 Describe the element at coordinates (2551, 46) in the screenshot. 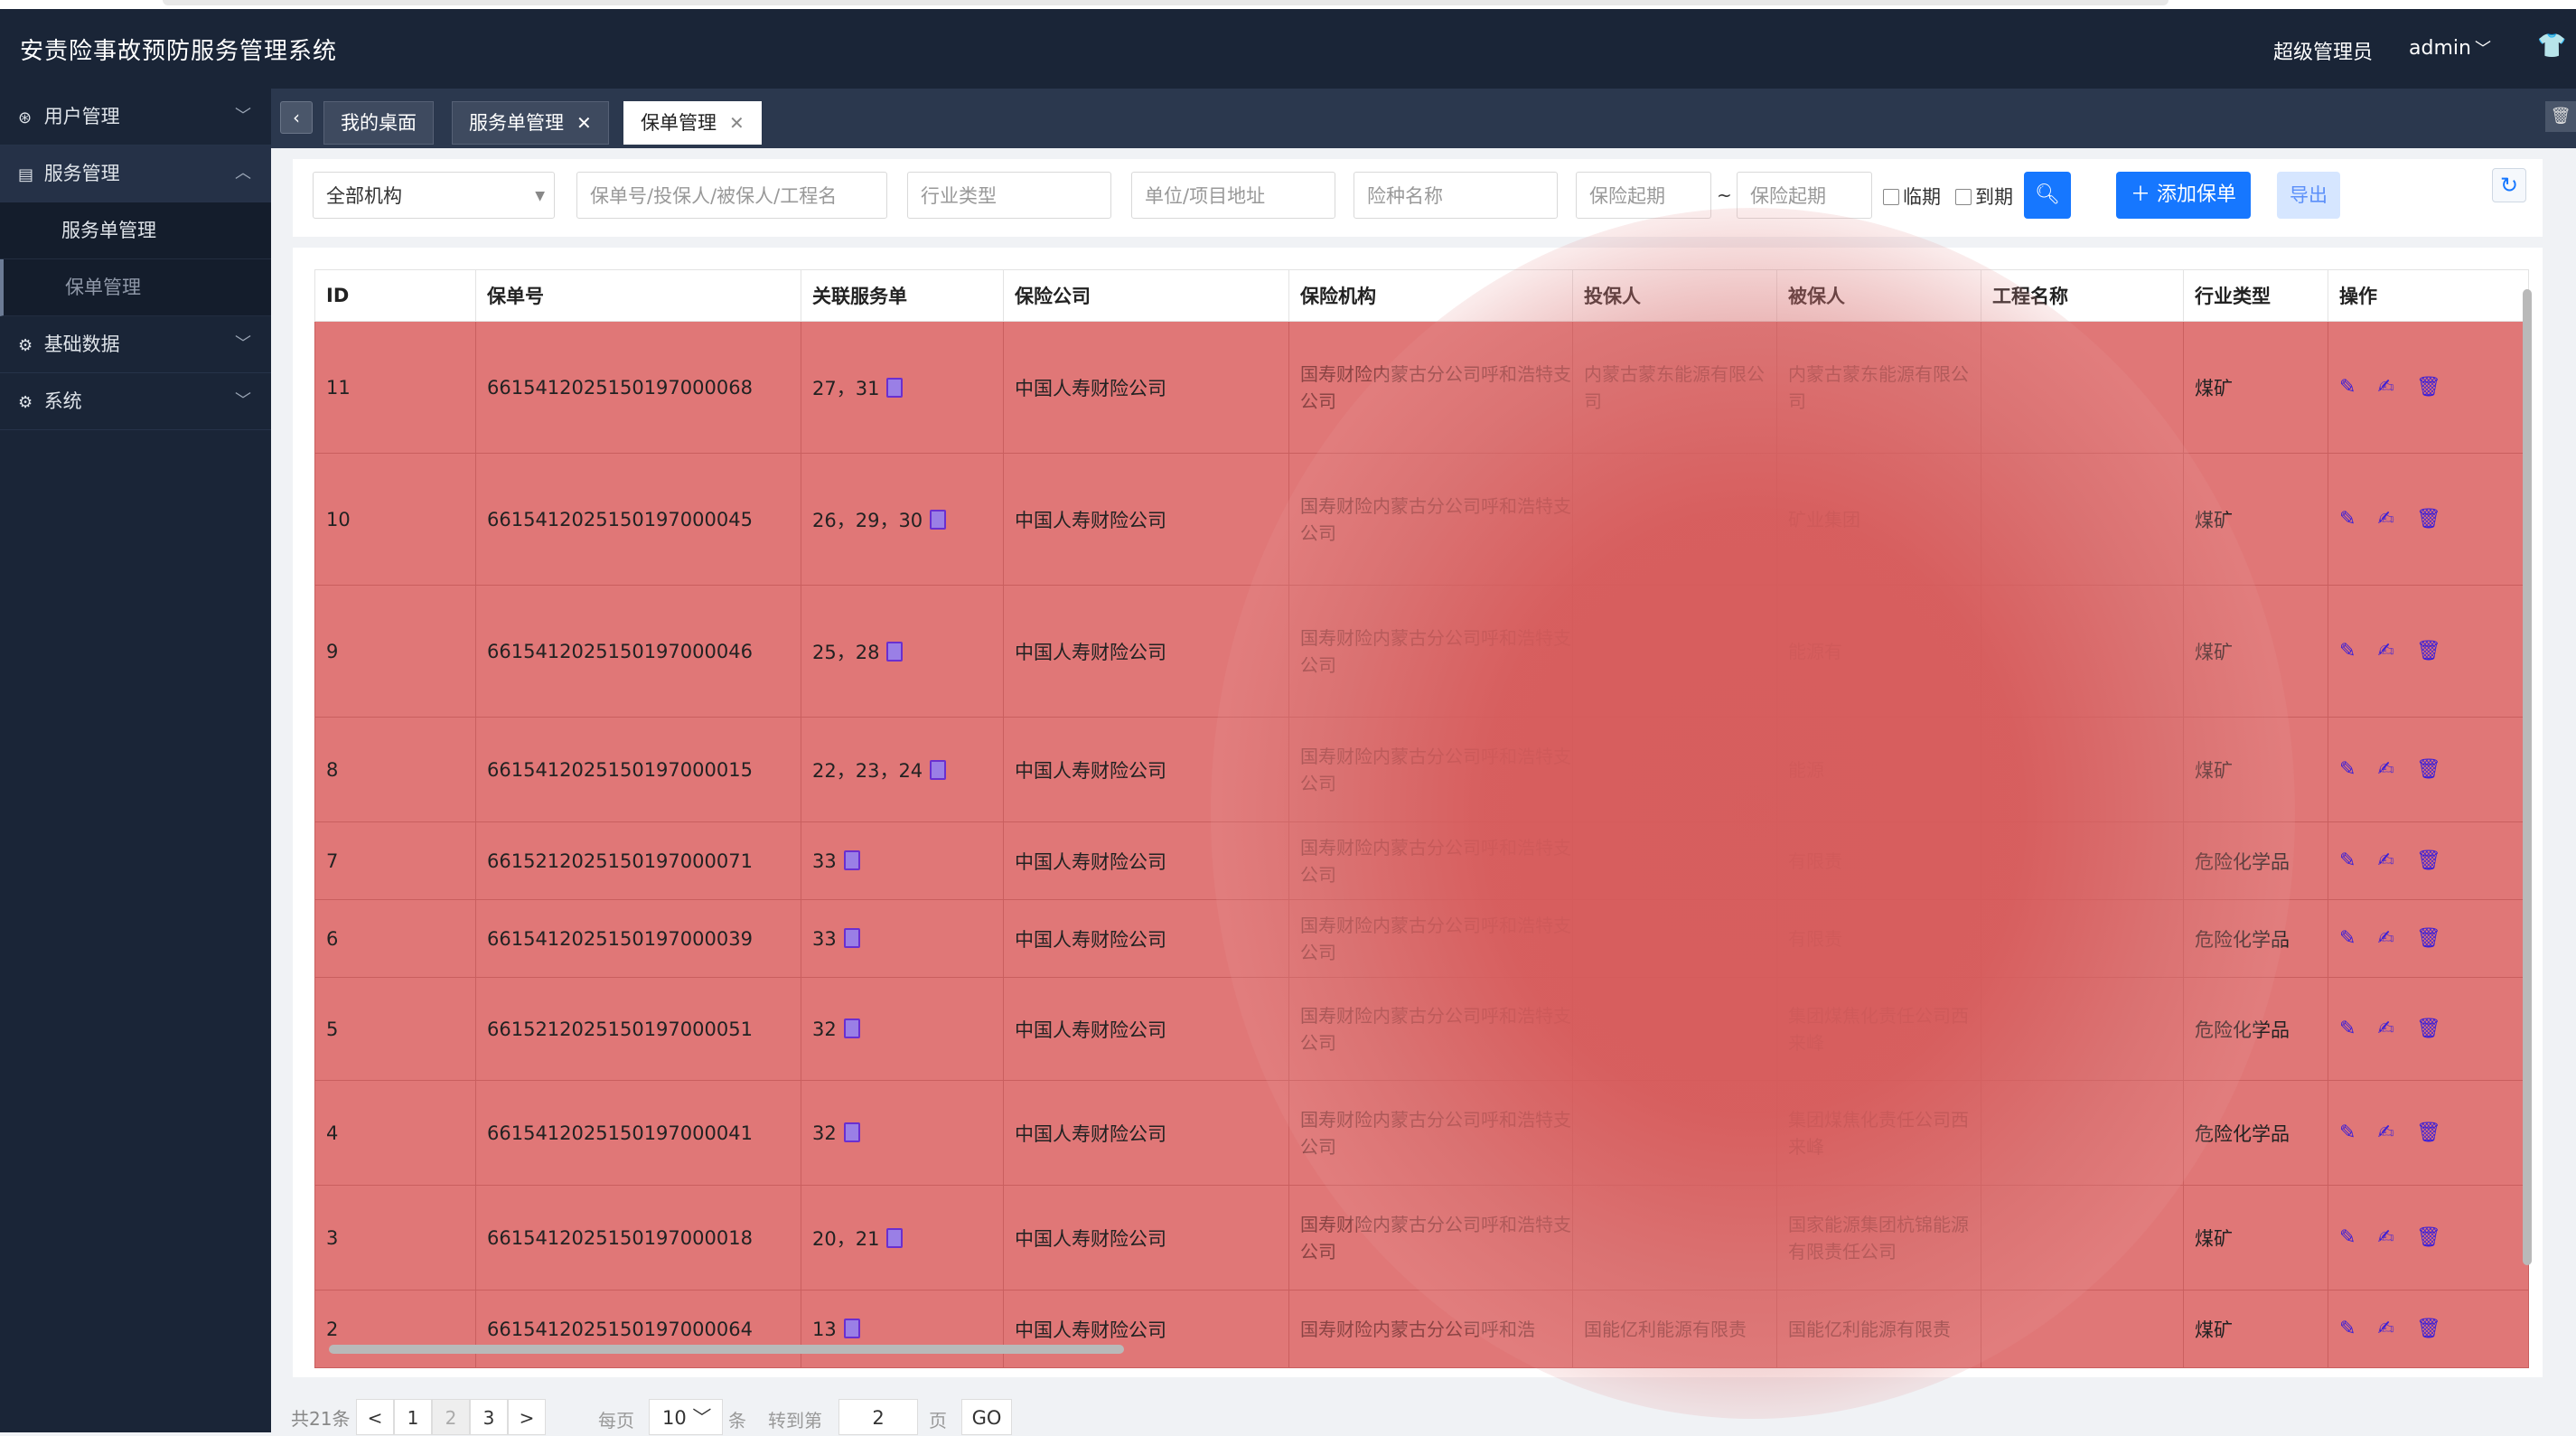

I see `theme-icon: 👕` at that location.